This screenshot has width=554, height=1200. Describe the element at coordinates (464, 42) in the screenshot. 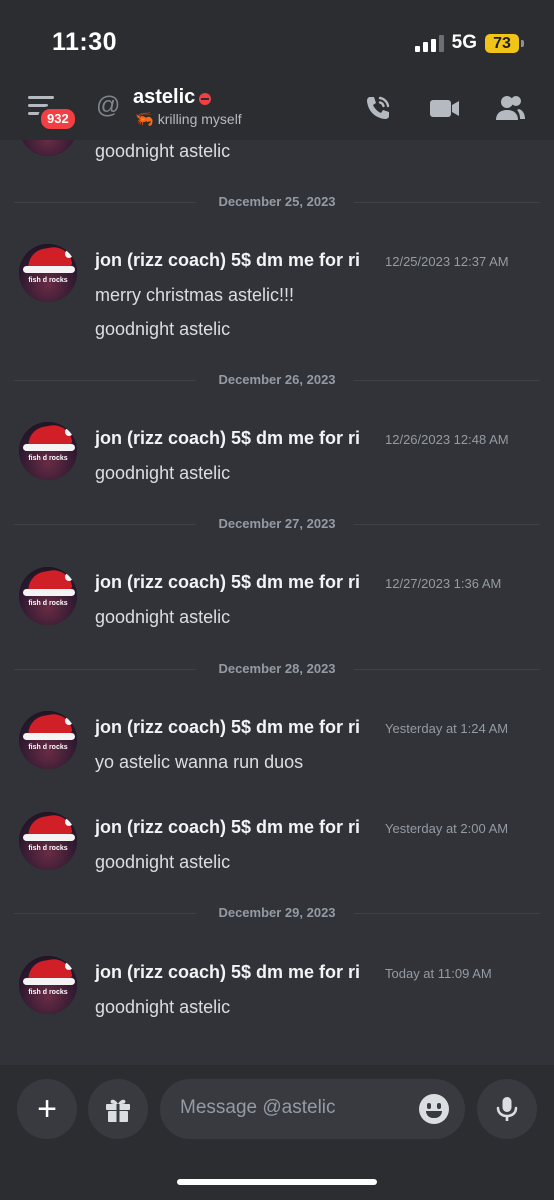

I see `network-label: 5G` at that location.